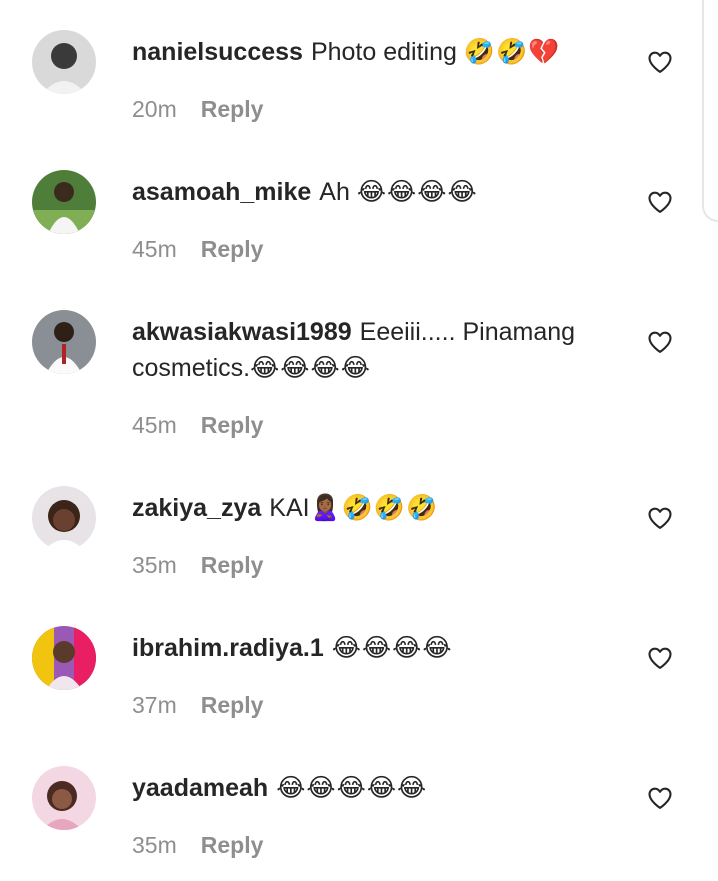  What do you see at coordinates (200, 788) in the screenshot?
I see `comment-username: yaadameah` at bounding box center [200, 788].